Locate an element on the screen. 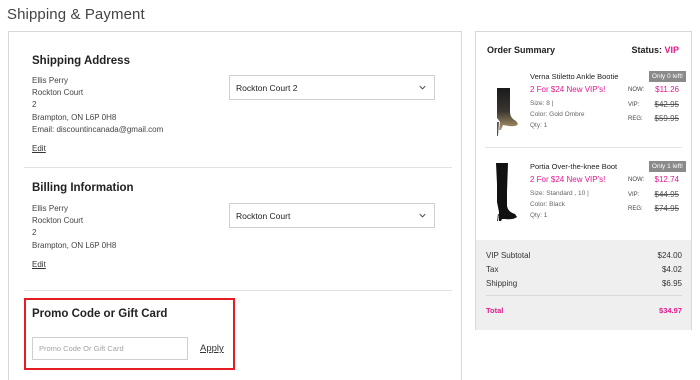 This screenshot has height=380, width=700. reg-price: $59.95 is located at coordinates (666, 118).